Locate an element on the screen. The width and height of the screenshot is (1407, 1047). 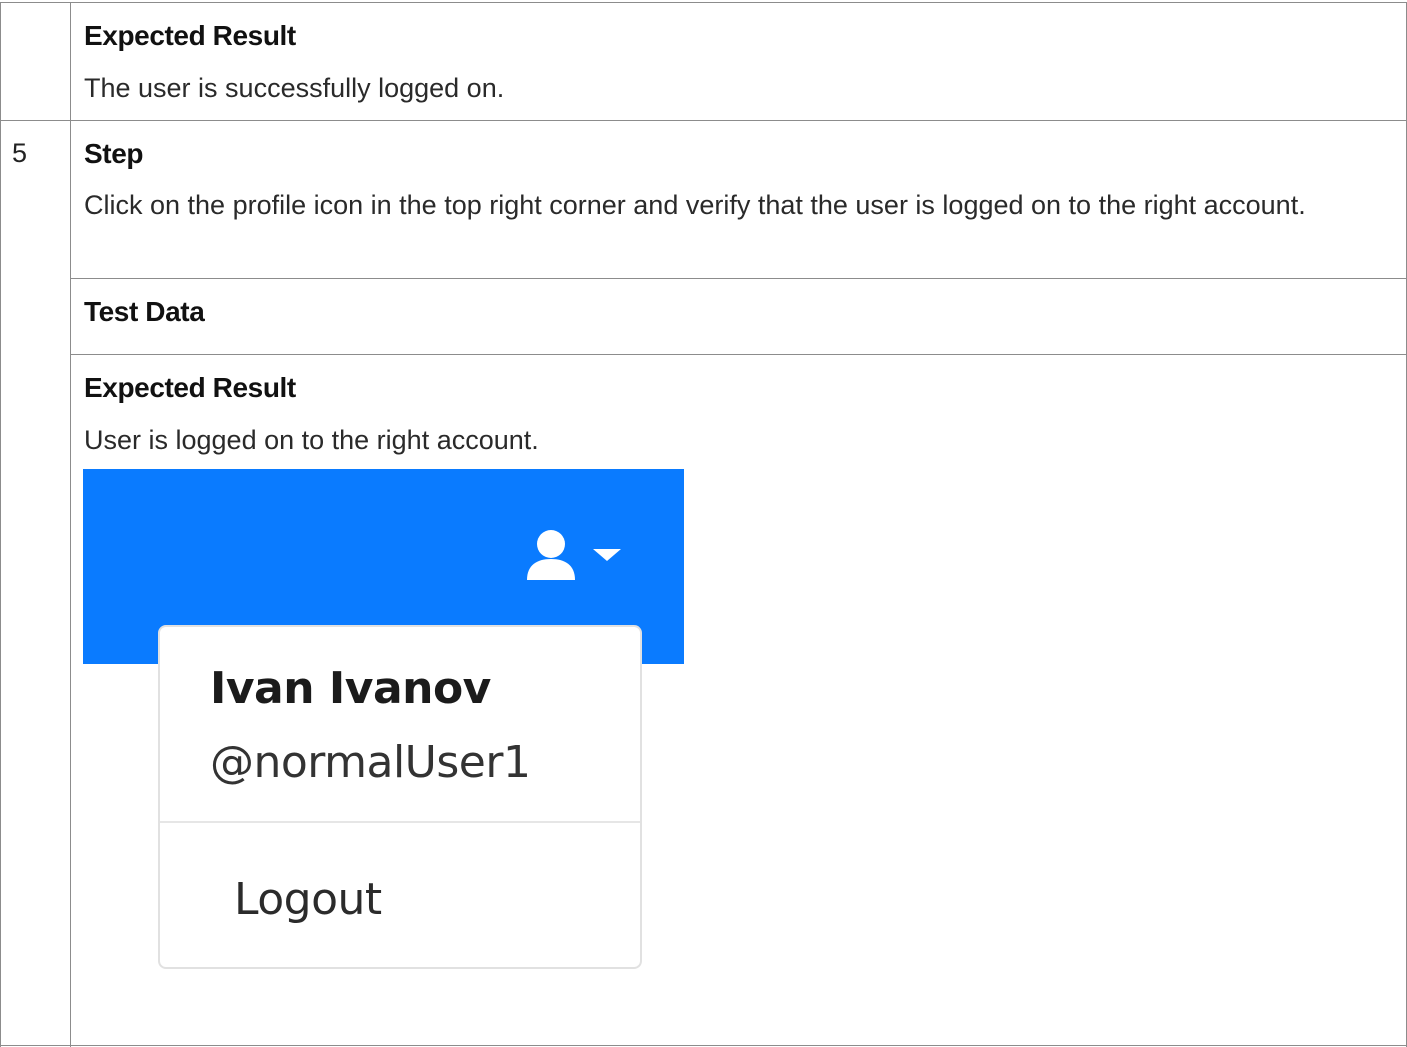
profile-menu-toggle is located at coordinates (578, 555).